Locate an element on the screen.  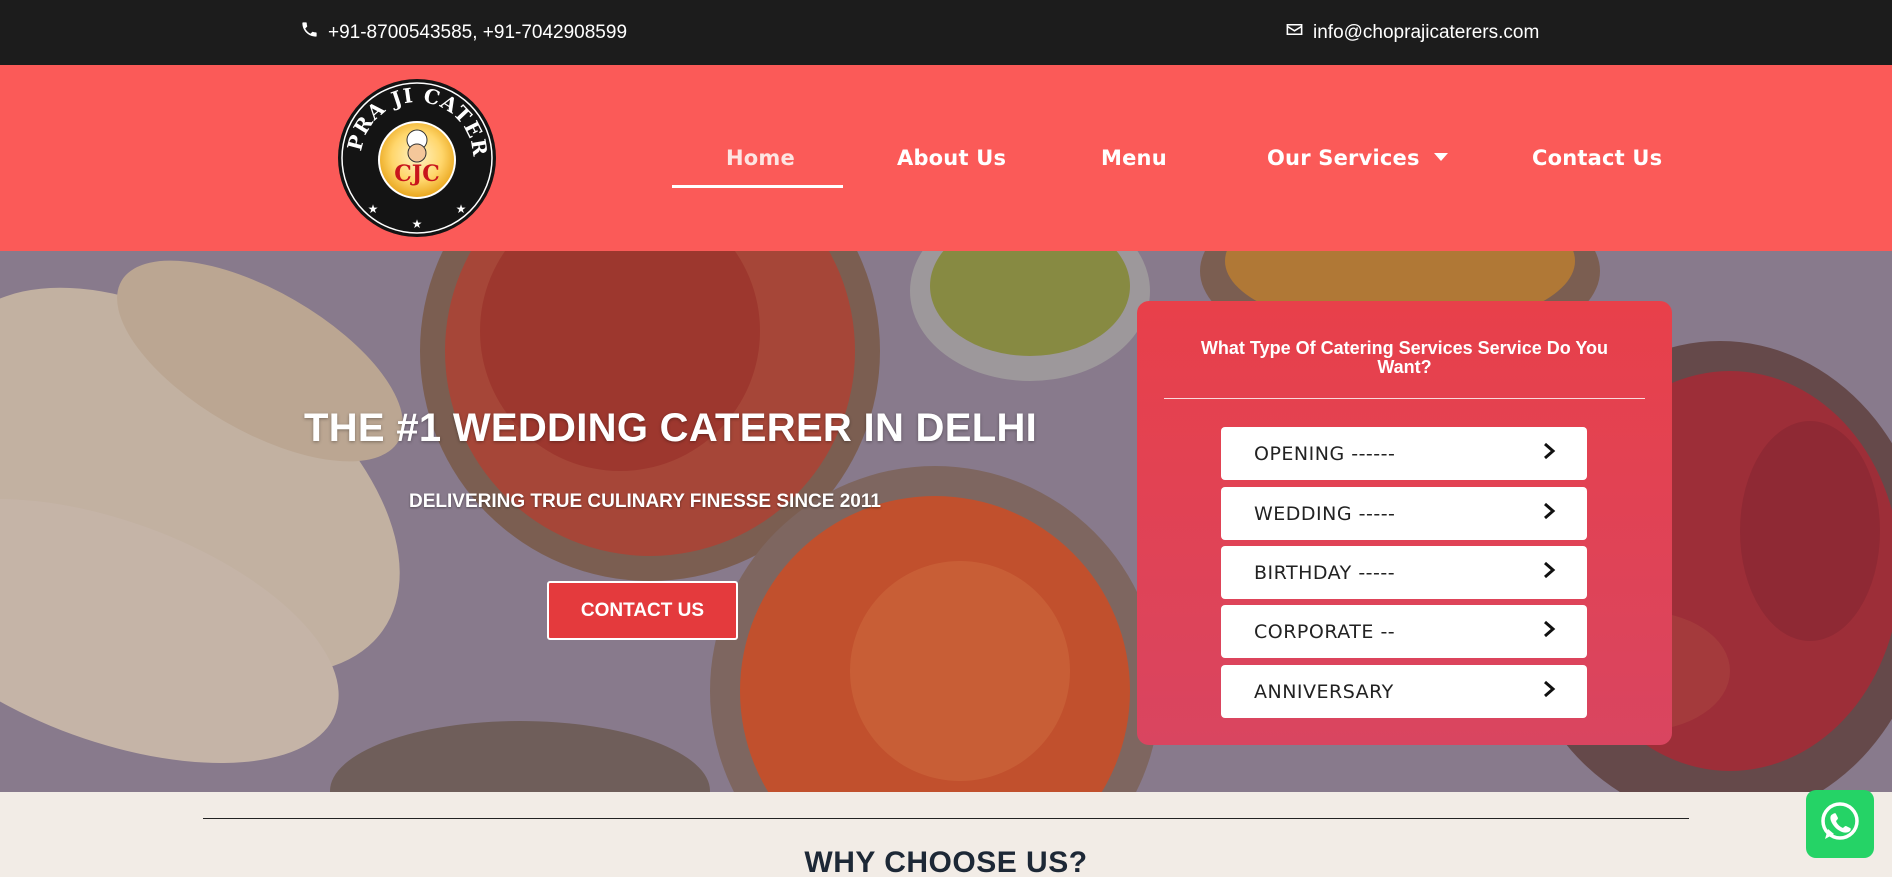
nav-our-services-label: Our Services is located at coordinates (1343, 158).